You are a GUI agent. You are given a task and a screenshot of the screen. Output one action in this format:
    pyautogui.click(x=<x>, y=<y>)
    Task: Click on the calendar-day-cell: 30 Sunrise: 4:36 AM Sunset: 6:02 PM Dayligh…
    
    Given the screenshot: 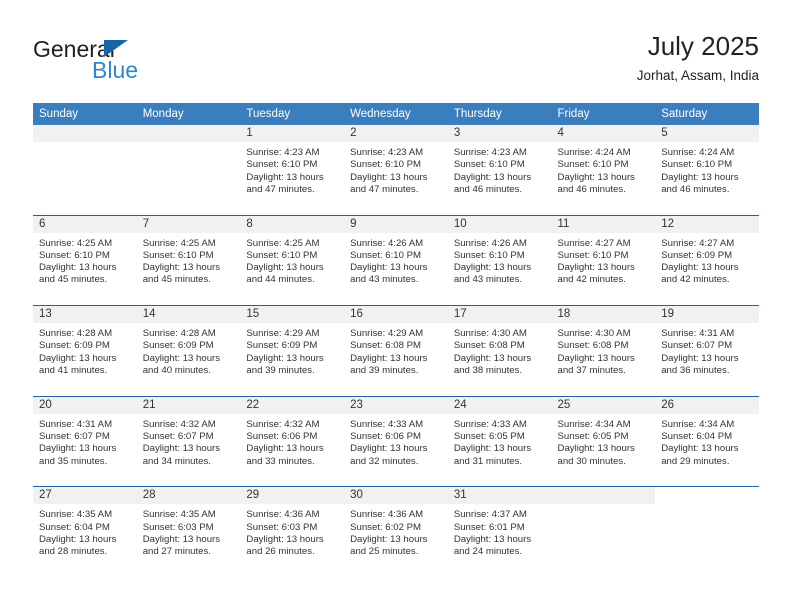 What is the action you would take?
    pyautogui.click(x=396, y=532)
    